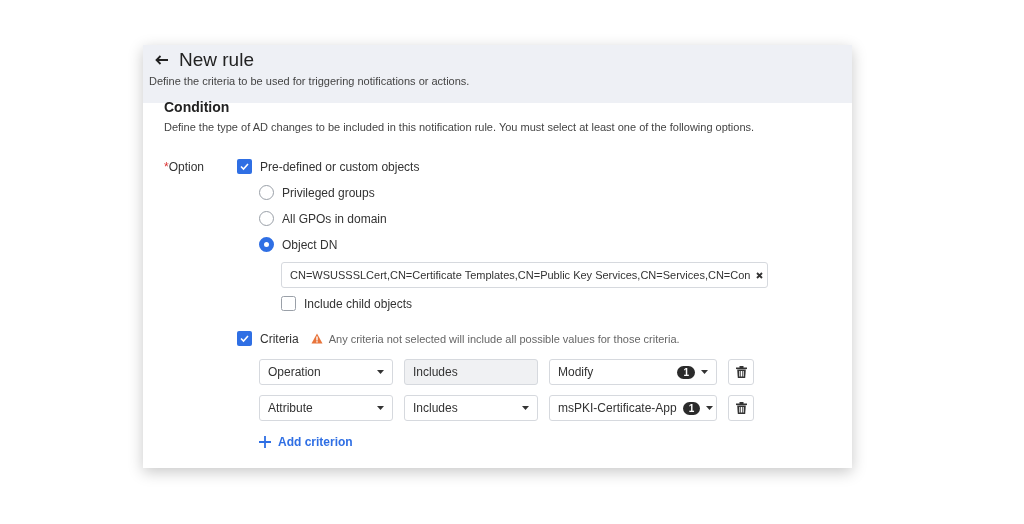 The image size is (1024, 524). Describe the element at coordinates (185, 167) in the screenshot. I see `field-label: *Option` at that location.